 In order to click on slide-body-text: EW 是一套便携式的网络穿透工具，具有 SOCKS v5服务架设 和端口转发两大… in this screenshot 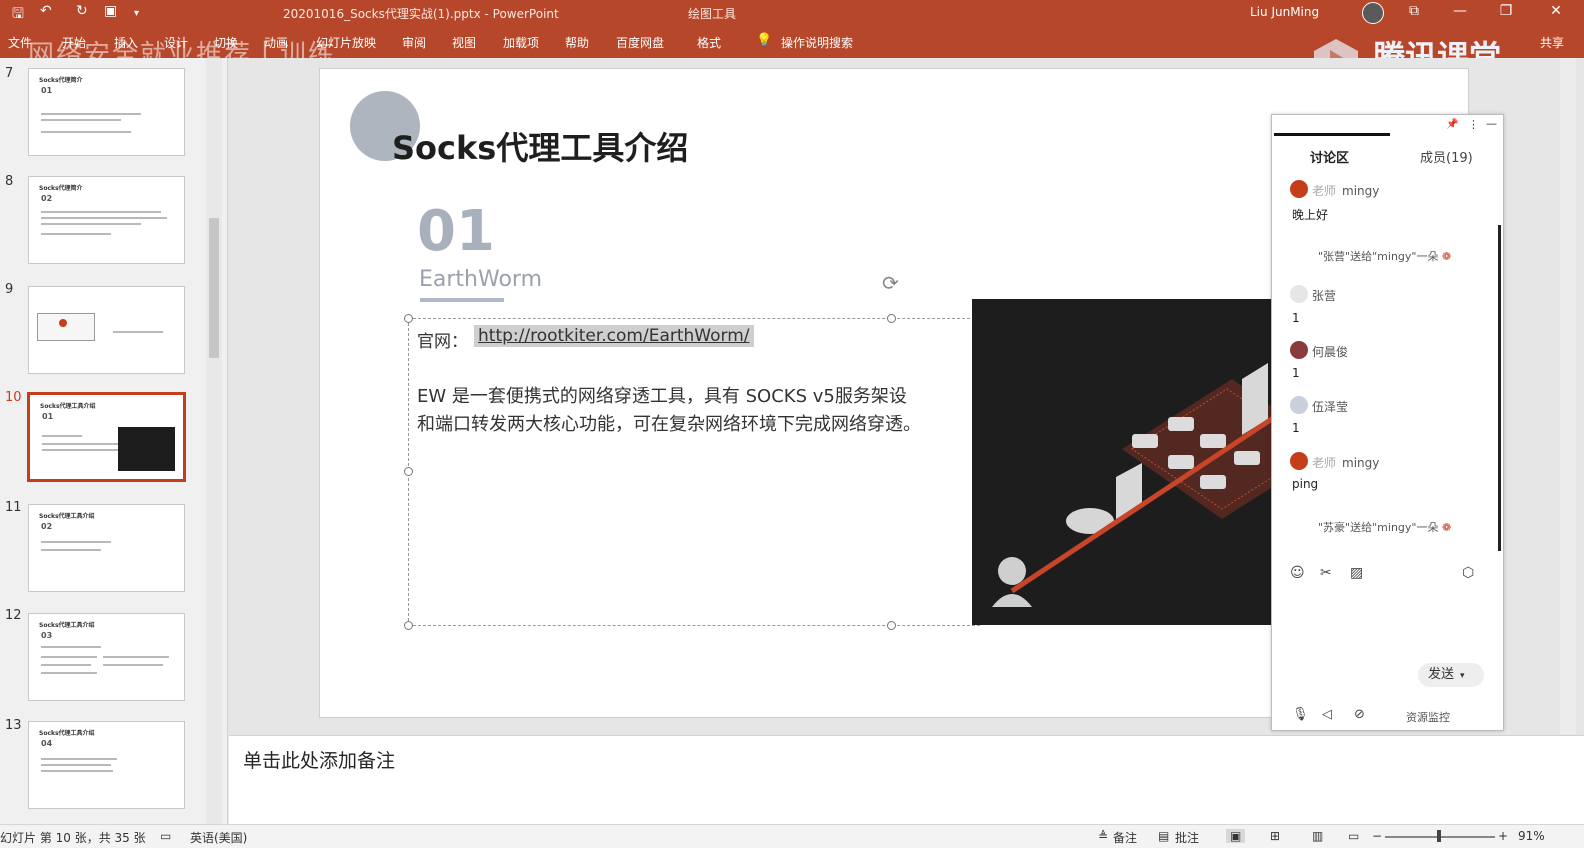, I will do `click(669, 411)`.